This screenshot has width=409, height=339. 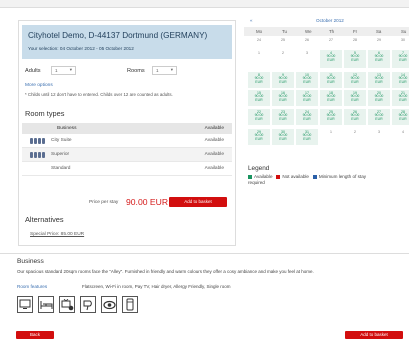 What do you see at coordinates (355, 59) in the screenshot?
I see `calendar-day: 5 90.00 EUR` at bounding box center [355, 59].